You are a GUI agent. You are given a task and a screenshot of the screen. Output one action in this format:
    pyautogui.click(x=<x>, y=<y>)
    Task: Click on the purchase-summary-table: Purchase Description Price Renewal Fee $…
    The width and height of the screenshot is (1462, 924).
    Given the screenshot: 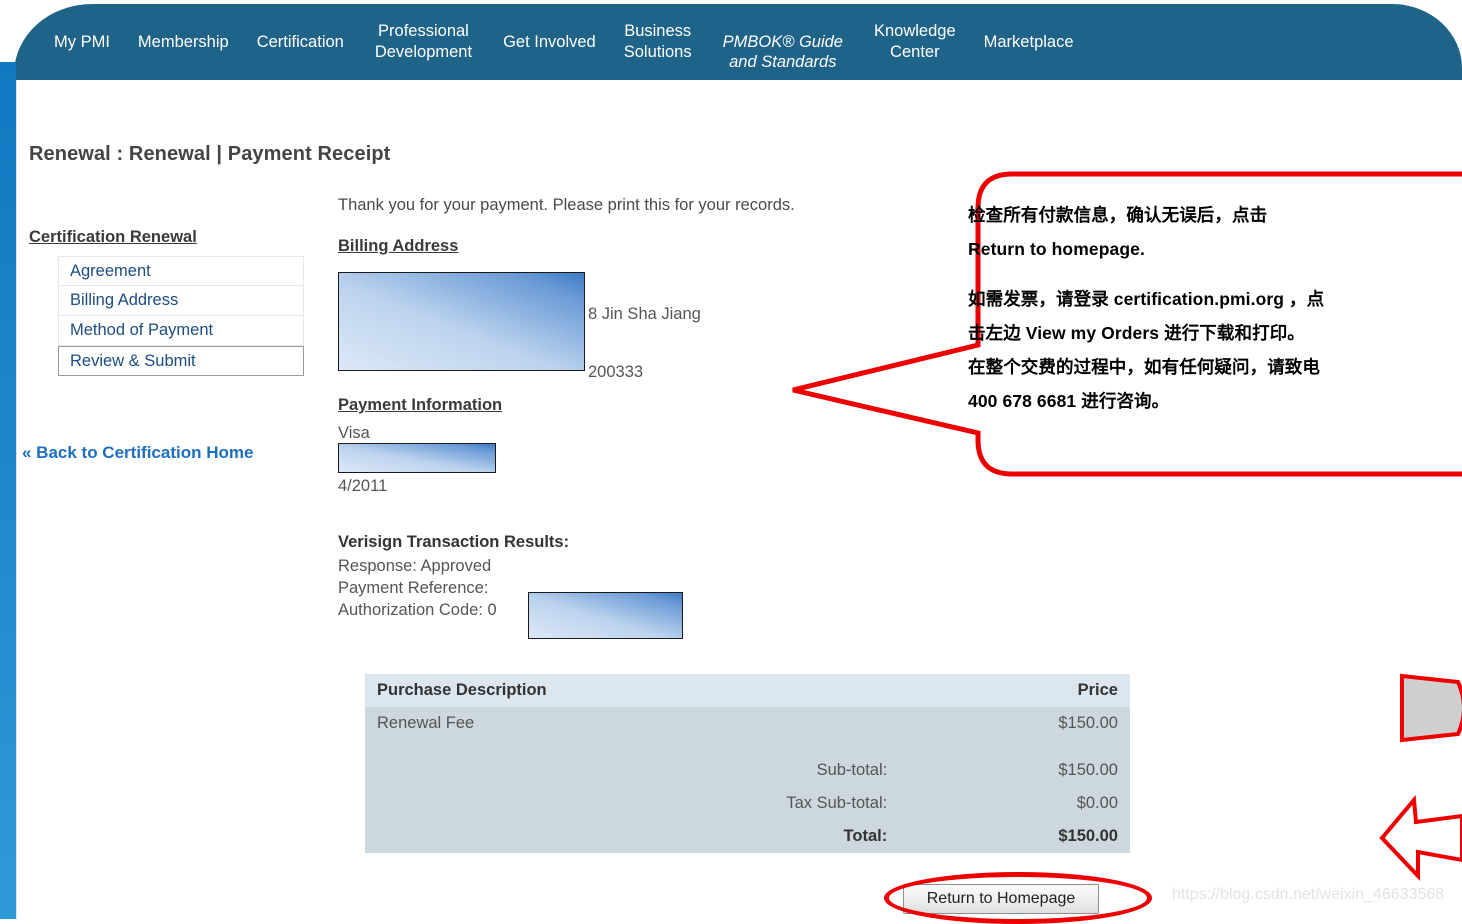 What is the action you would take?
    pyautogui.click(x=747, y=763)
    